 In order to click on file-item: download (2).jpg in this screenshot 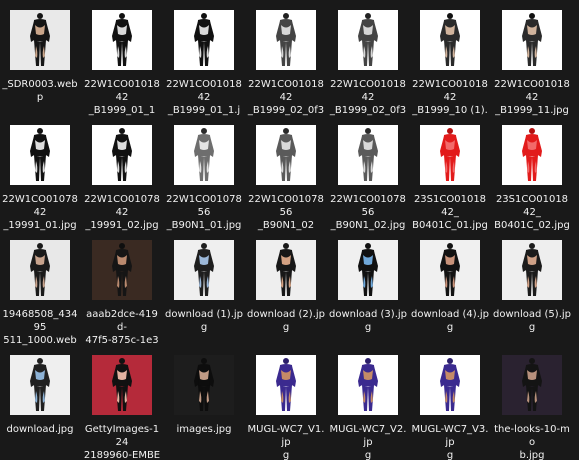, I will do `click(286, 296)`.